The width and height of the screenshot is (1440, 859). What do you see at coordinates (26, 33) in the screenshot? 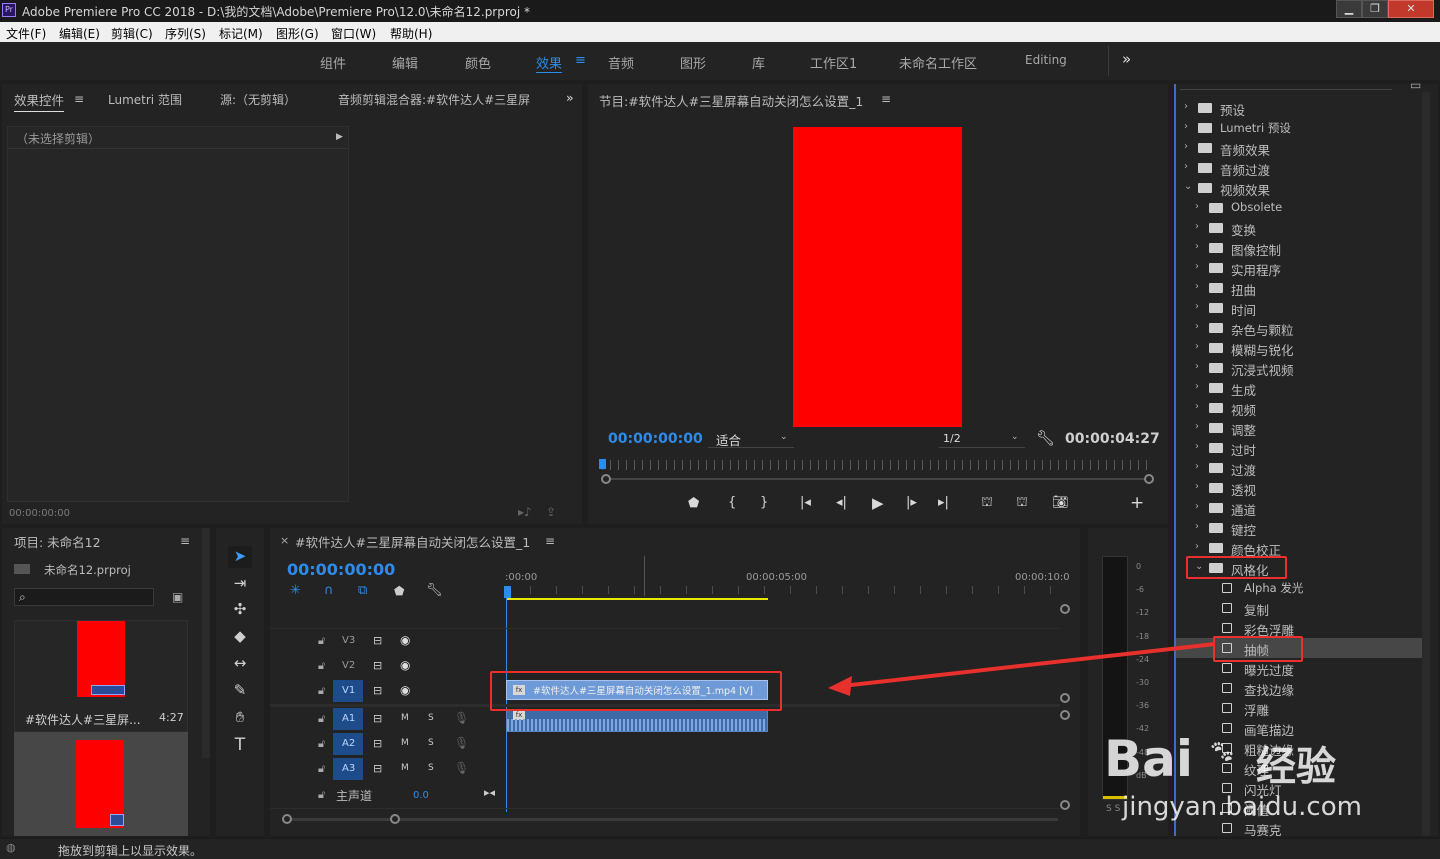
I see `menu-file: 文件(F)` at bounding box center [26, 33].